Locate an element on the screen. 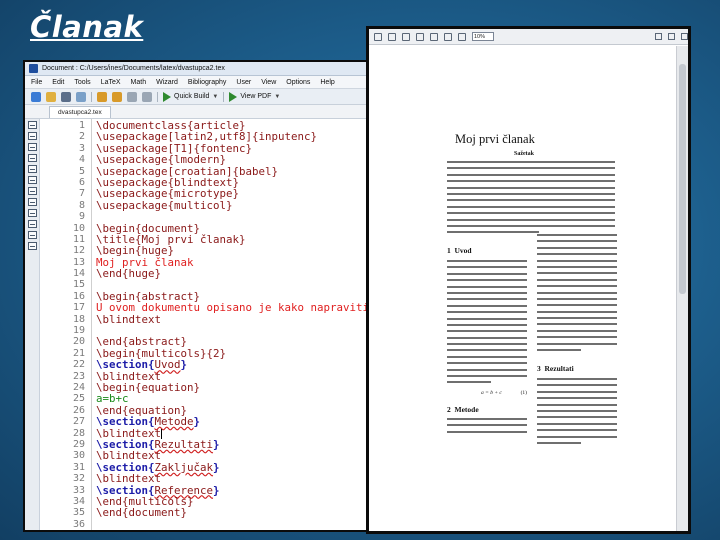  slide-title: Članak is located at coordinates (87, 27).